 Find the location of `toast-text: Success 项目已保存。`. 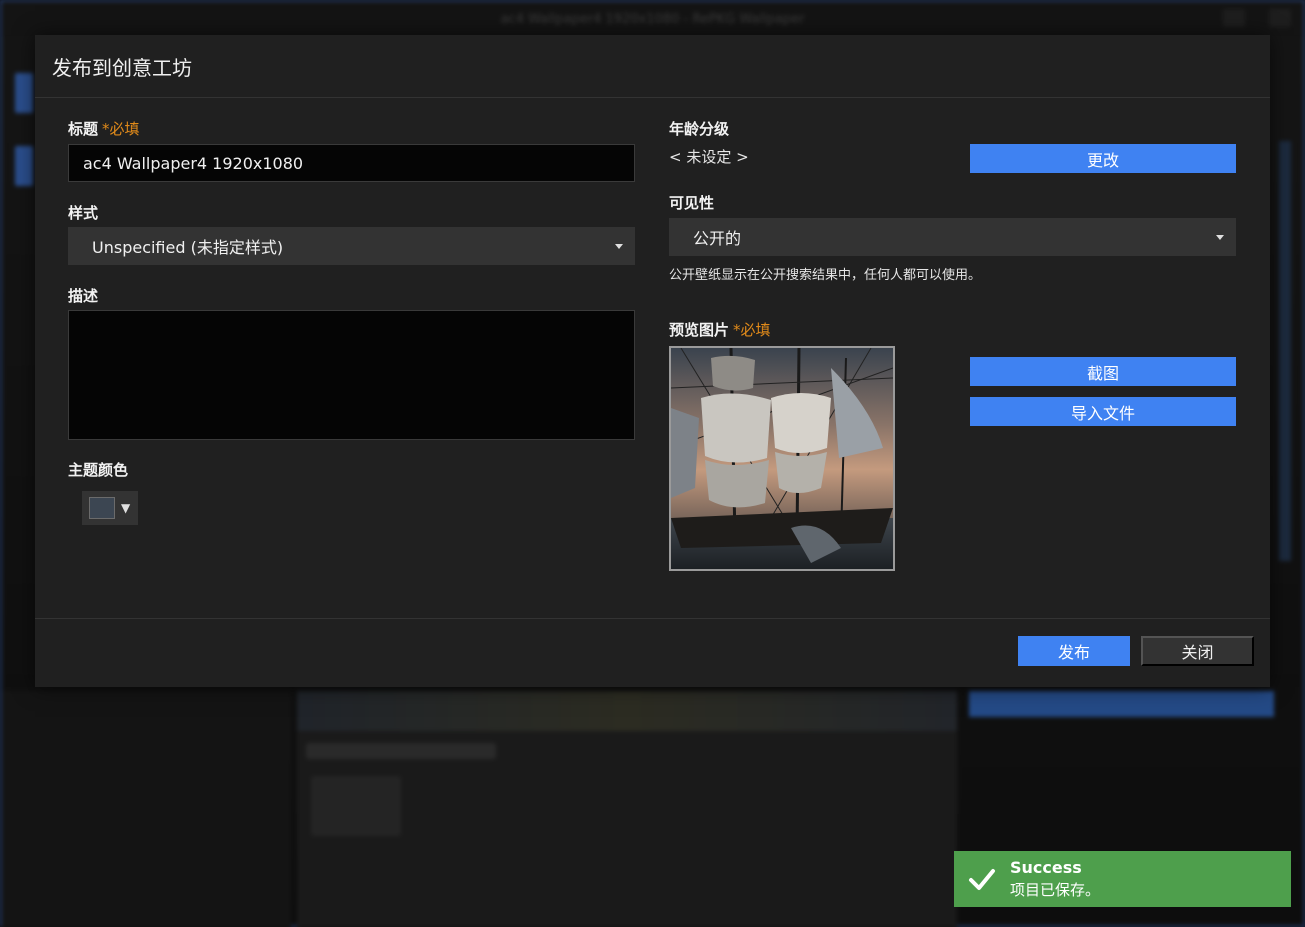

toast-text: Success 项目已保存。 is located at coordinates (1055, 879).